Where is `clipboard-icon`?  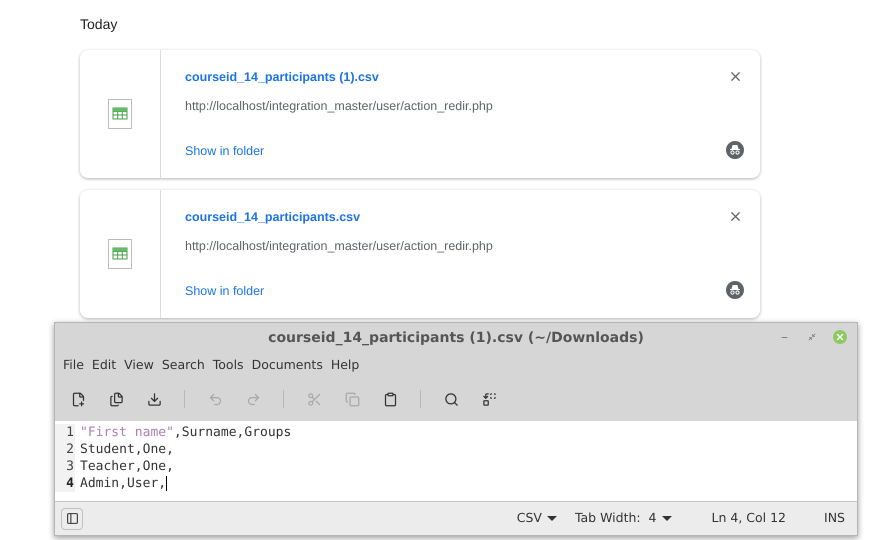
clipboard-icon is located at coordinates (390, 399).